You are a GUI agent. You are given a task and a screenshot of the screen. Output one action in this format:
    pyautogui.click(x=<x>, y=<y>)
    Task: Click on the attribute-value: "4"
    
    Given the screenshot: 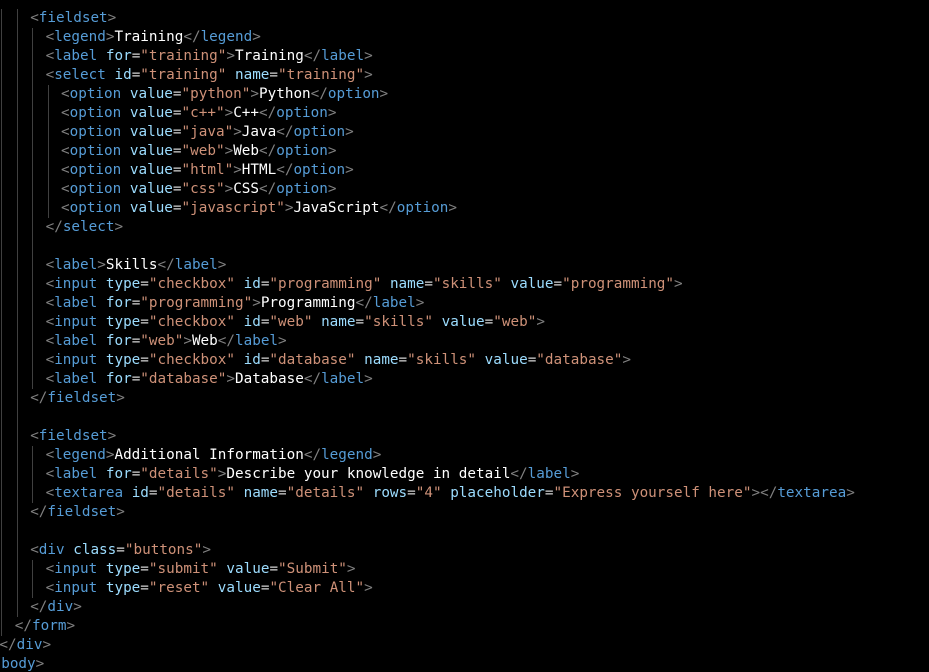 What is the action you would take?
    pyautogui.click(x=428, y=493)
    